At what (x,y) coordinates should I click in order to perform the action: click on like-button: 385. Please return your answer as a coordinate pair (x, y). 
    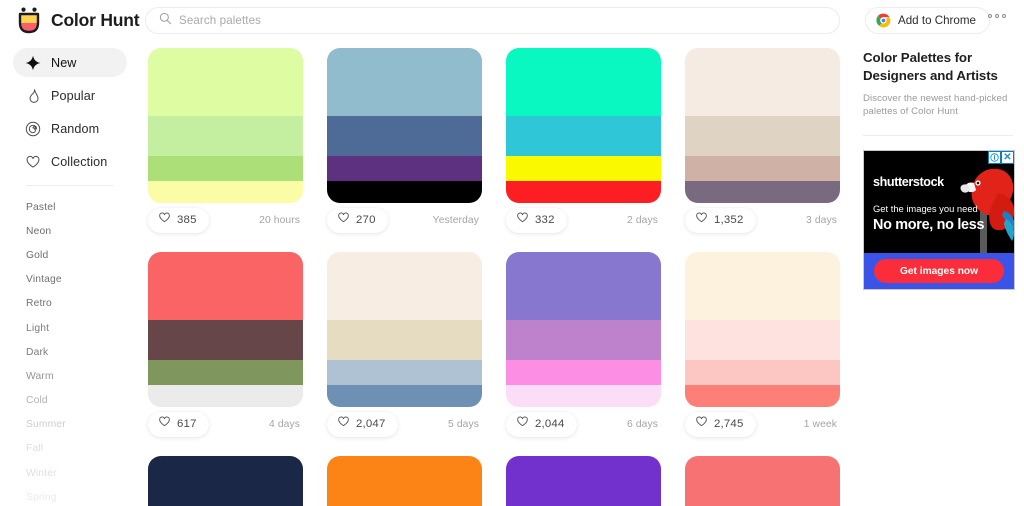
    Looking at the image, I should click on (178, 220).